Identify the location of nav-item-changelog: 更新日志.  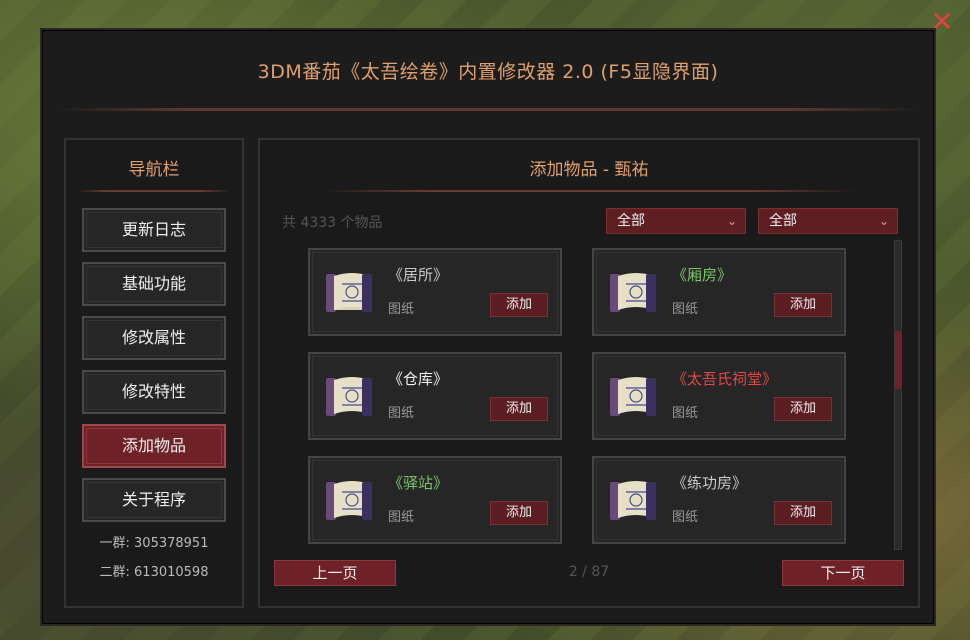
(154, 230).